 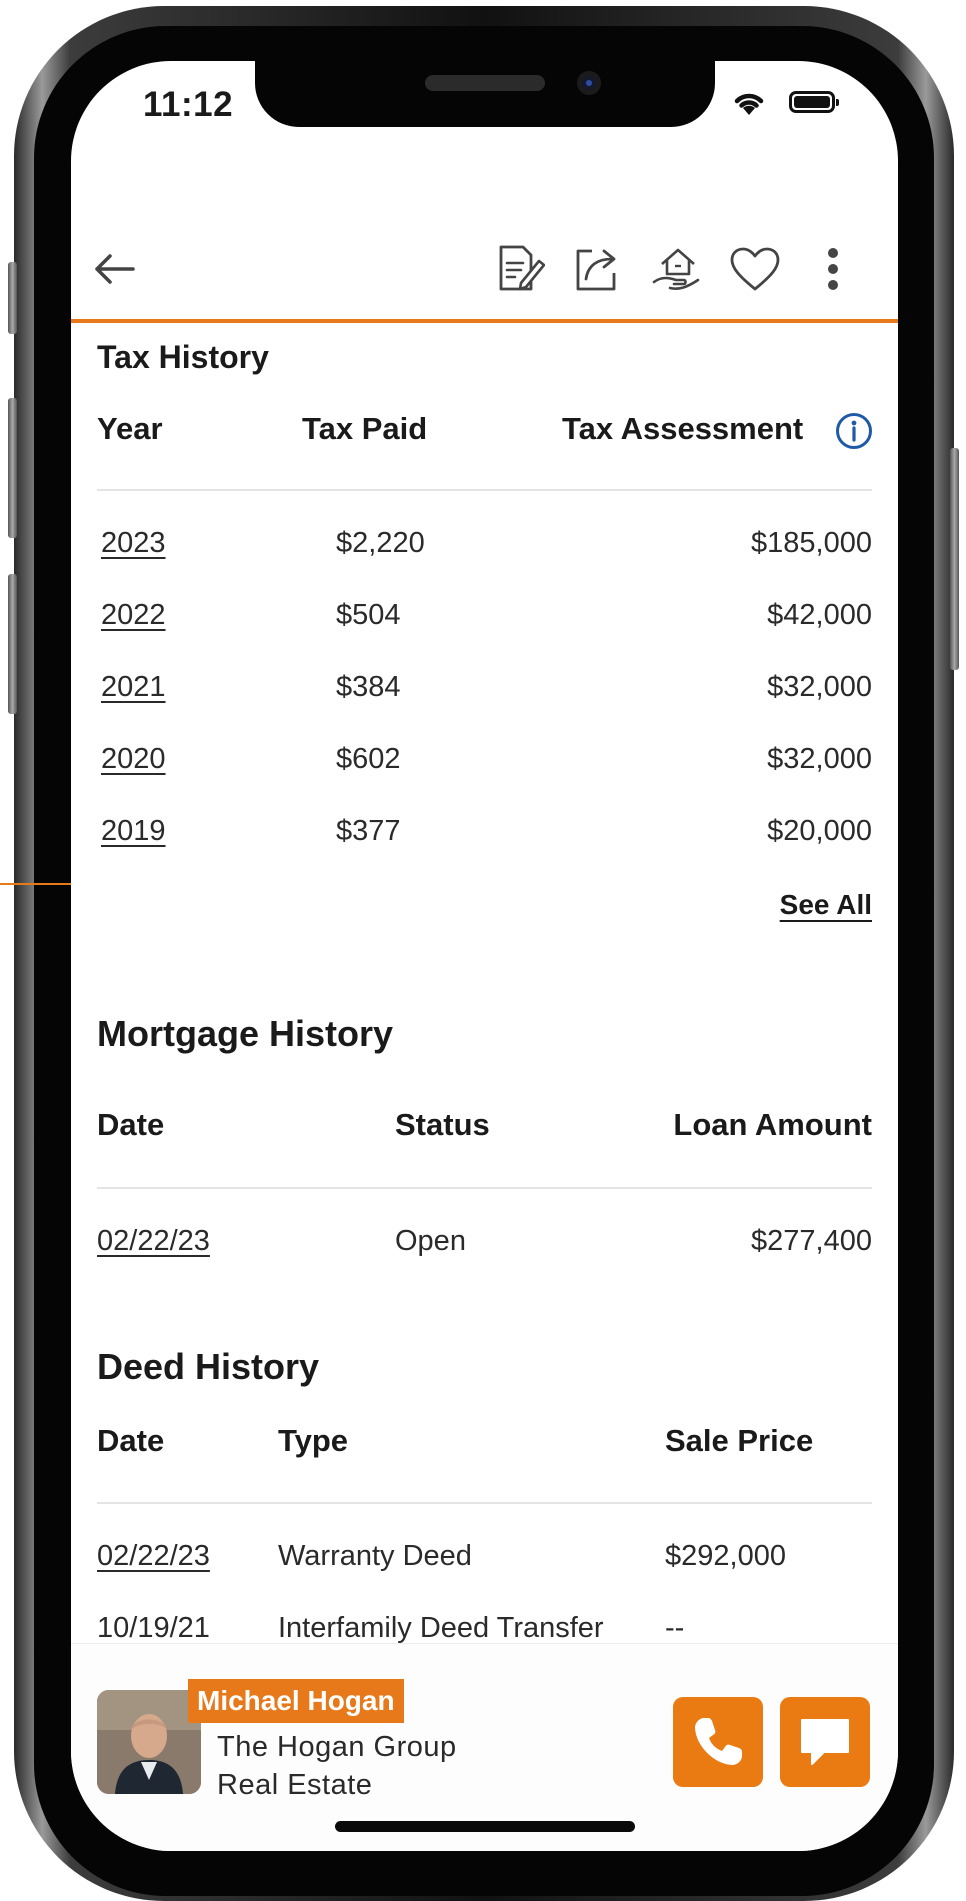 I want to click on call-agent-button, so click(x=718, y=1742).